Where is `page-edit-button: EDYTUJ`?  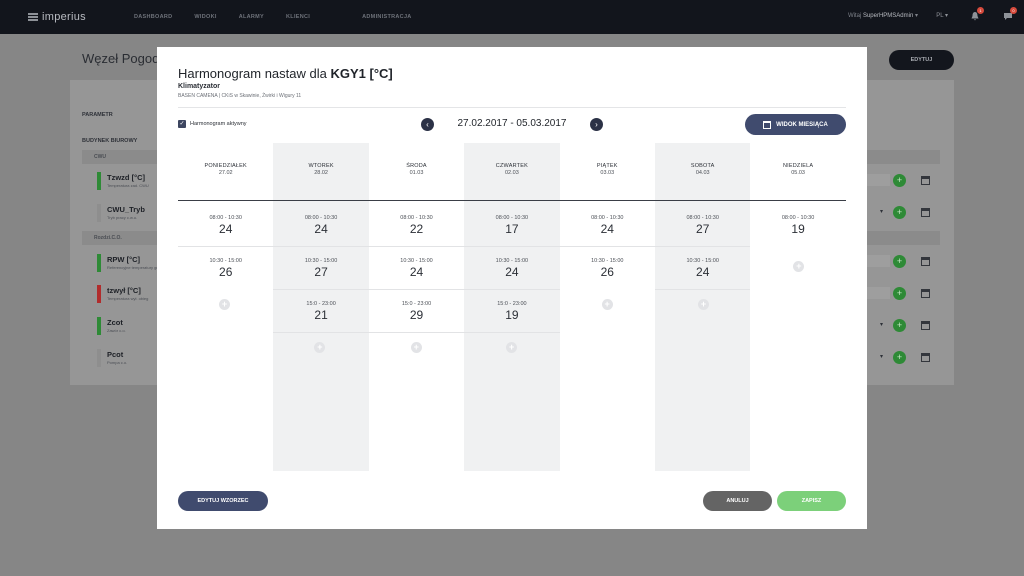
page-edit-button: EDYTUJ is located at coordinates (921, 60).